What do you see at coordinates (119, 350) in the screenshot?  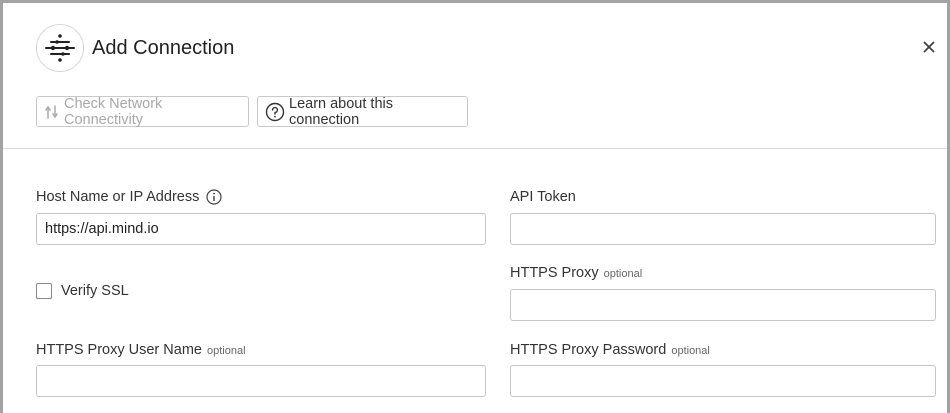 I see `proxy-user-label: HTTPS Proxy User Name` at bounding box center [119, 350].